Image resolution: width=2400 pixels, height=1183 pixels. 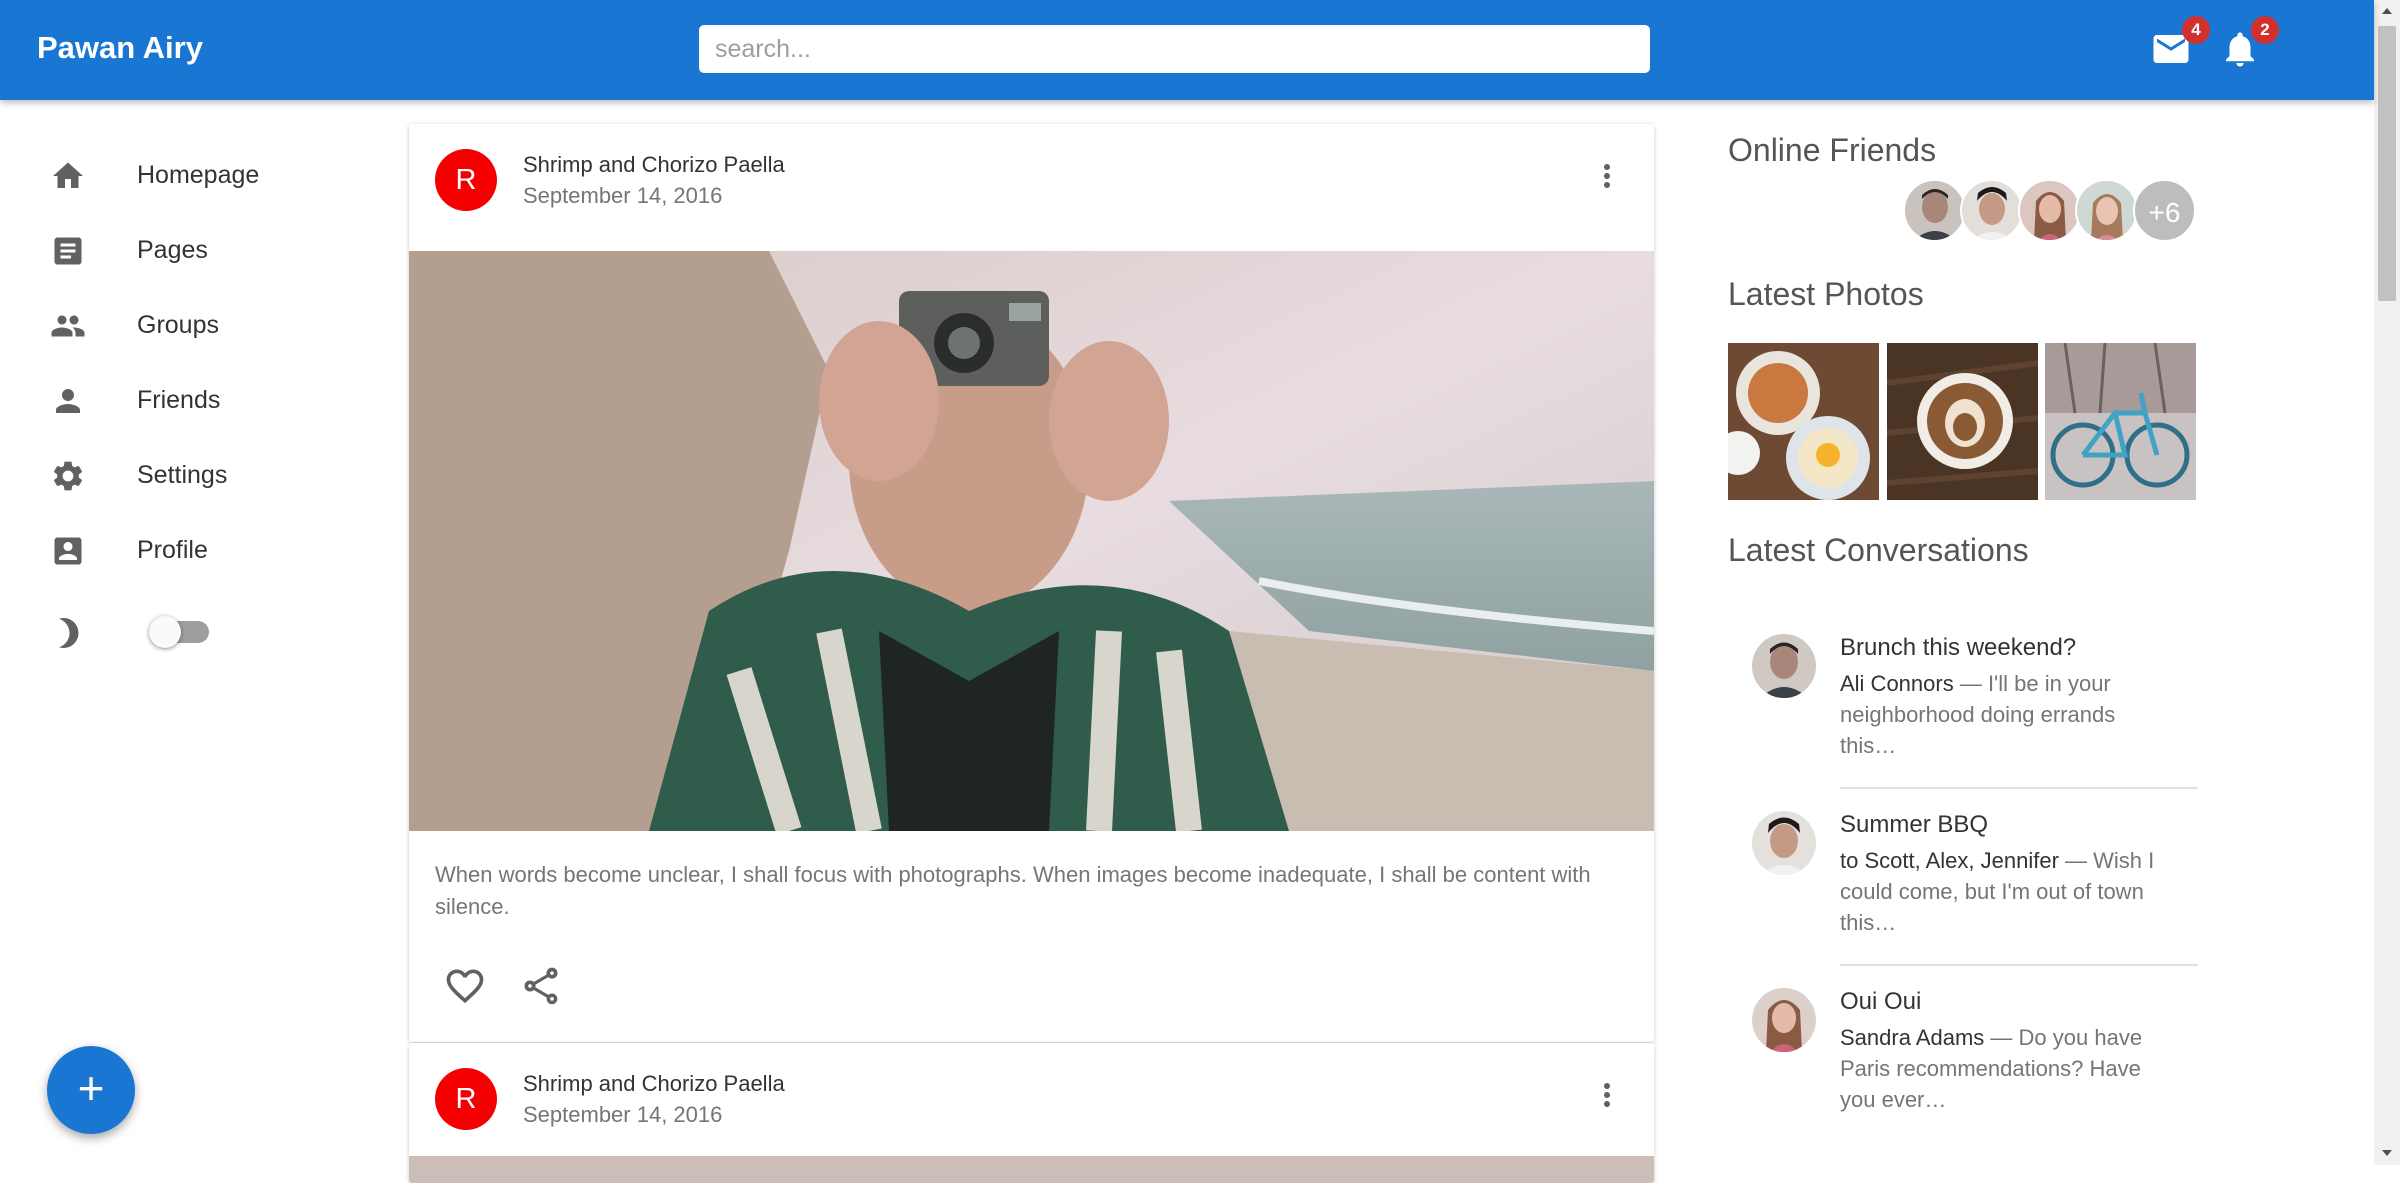 I want to click on vertical-scrollbar, so click(x=2387, y=582).